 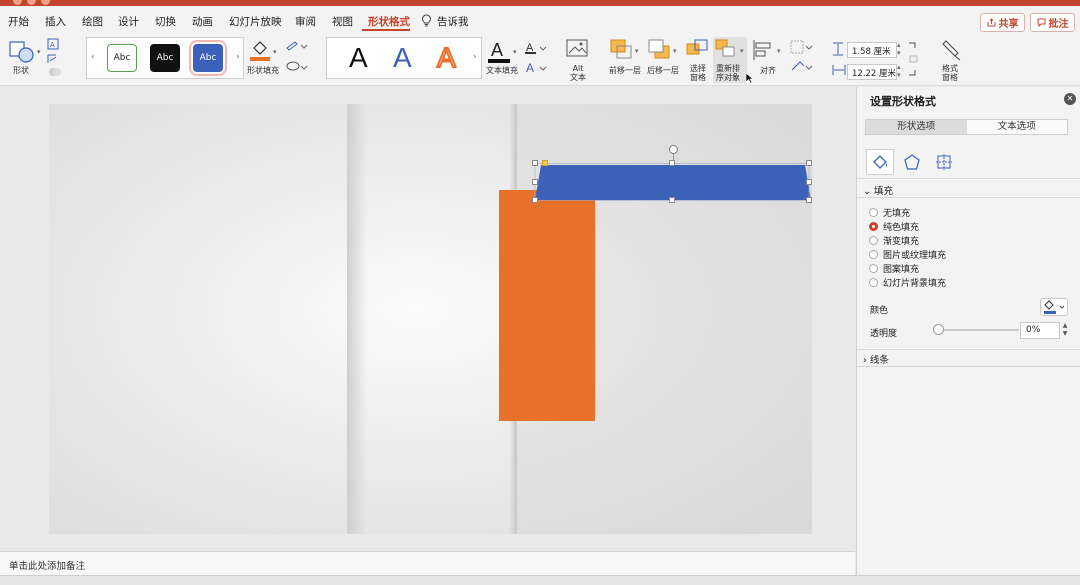 I want to click on format-pane-icon, so click(x=952, y=50).